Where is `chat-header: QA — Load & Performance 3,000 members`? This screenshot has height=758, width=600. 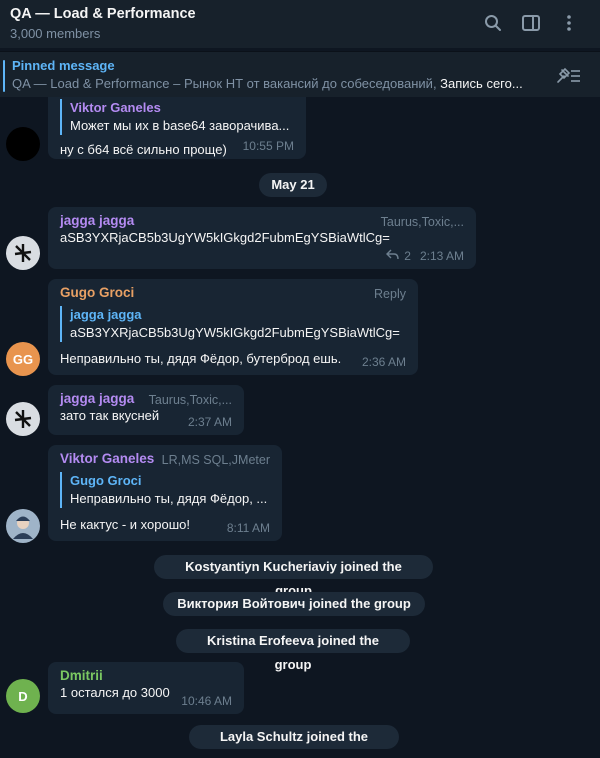 chat-header: QA — Load & Performance 3,000 members is located at coordinates (300, 24).